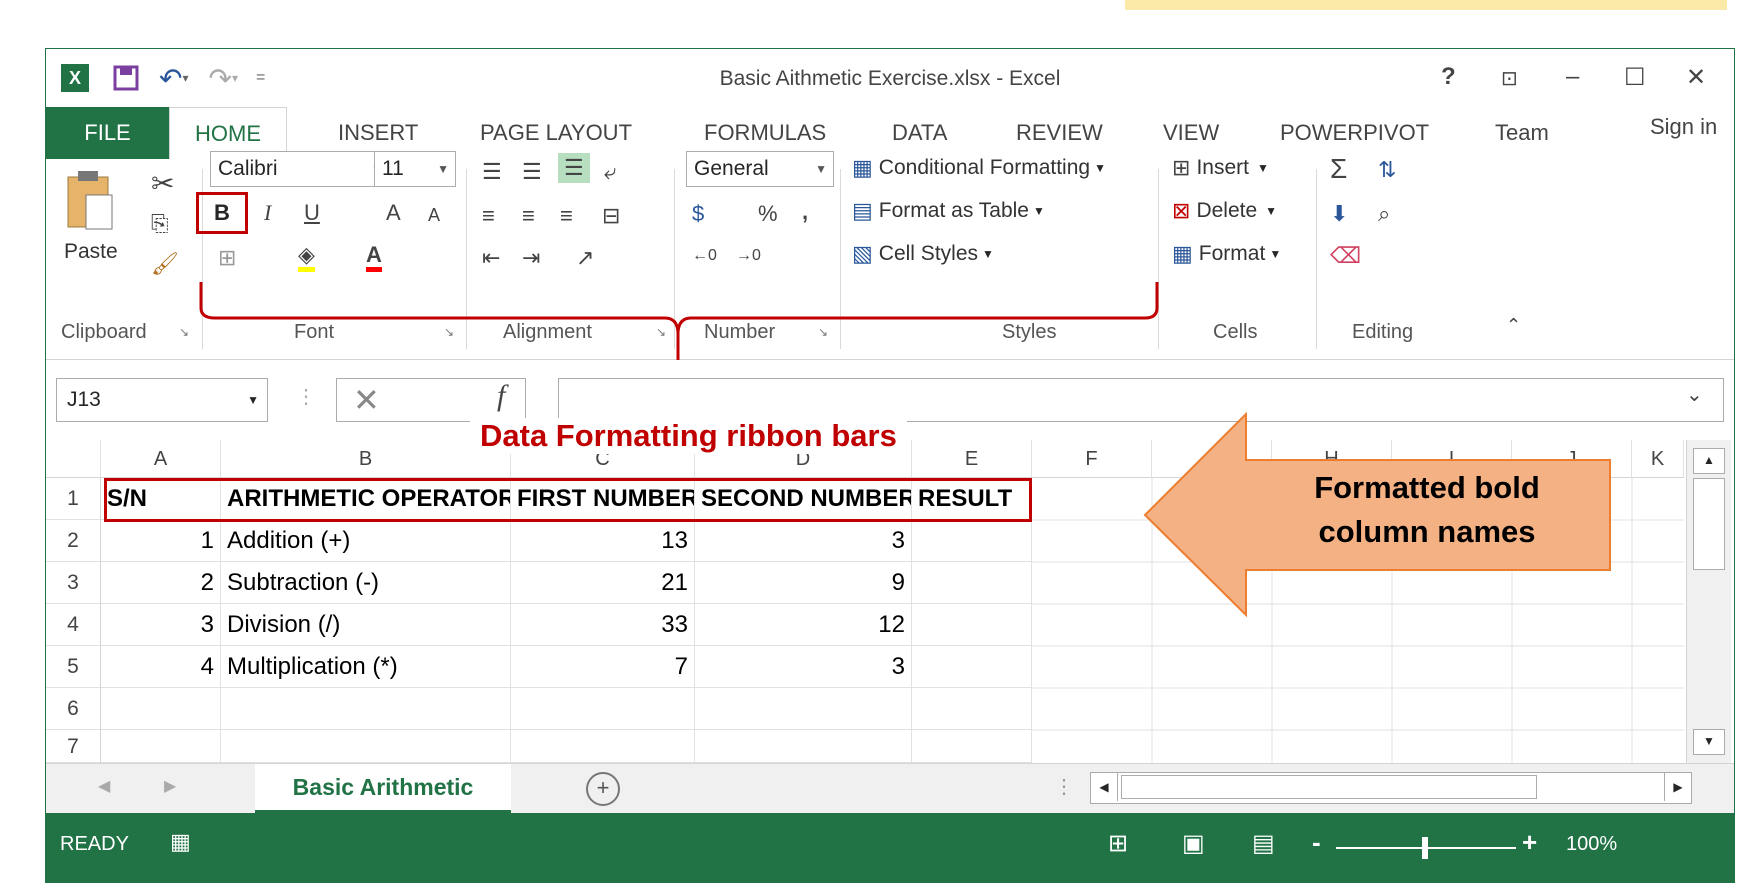 The width and height of the screenshot is (1757, 883). Describe the element at coordinates (73, 459) in the screenshot. I see `select-all-corner` at that location.